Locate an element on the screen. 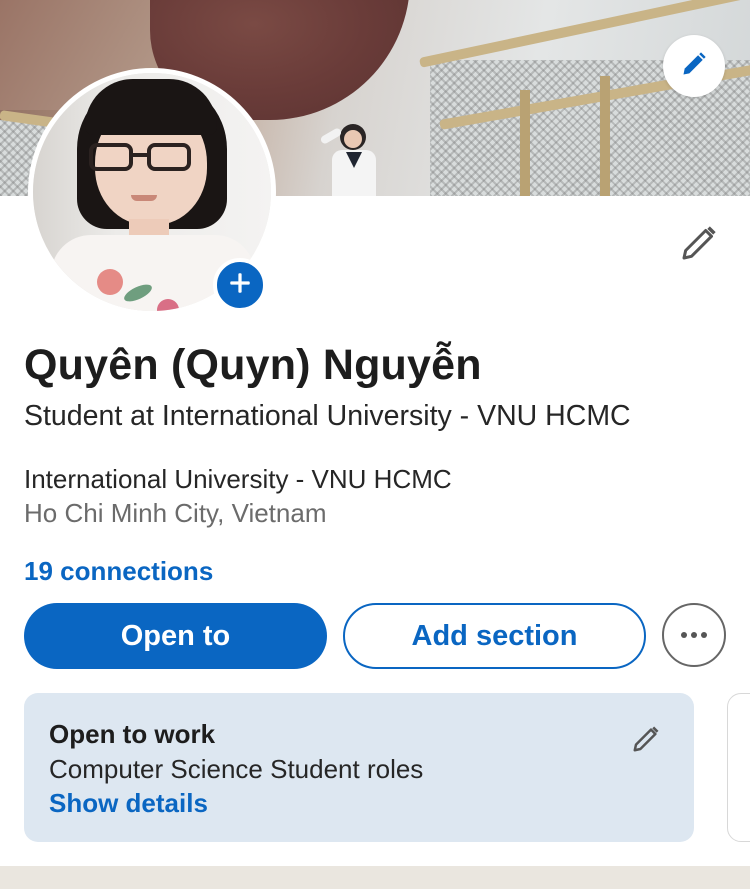 The image size is (750, 889). edit-open-to-work-button is located at coordinates (646, 741).